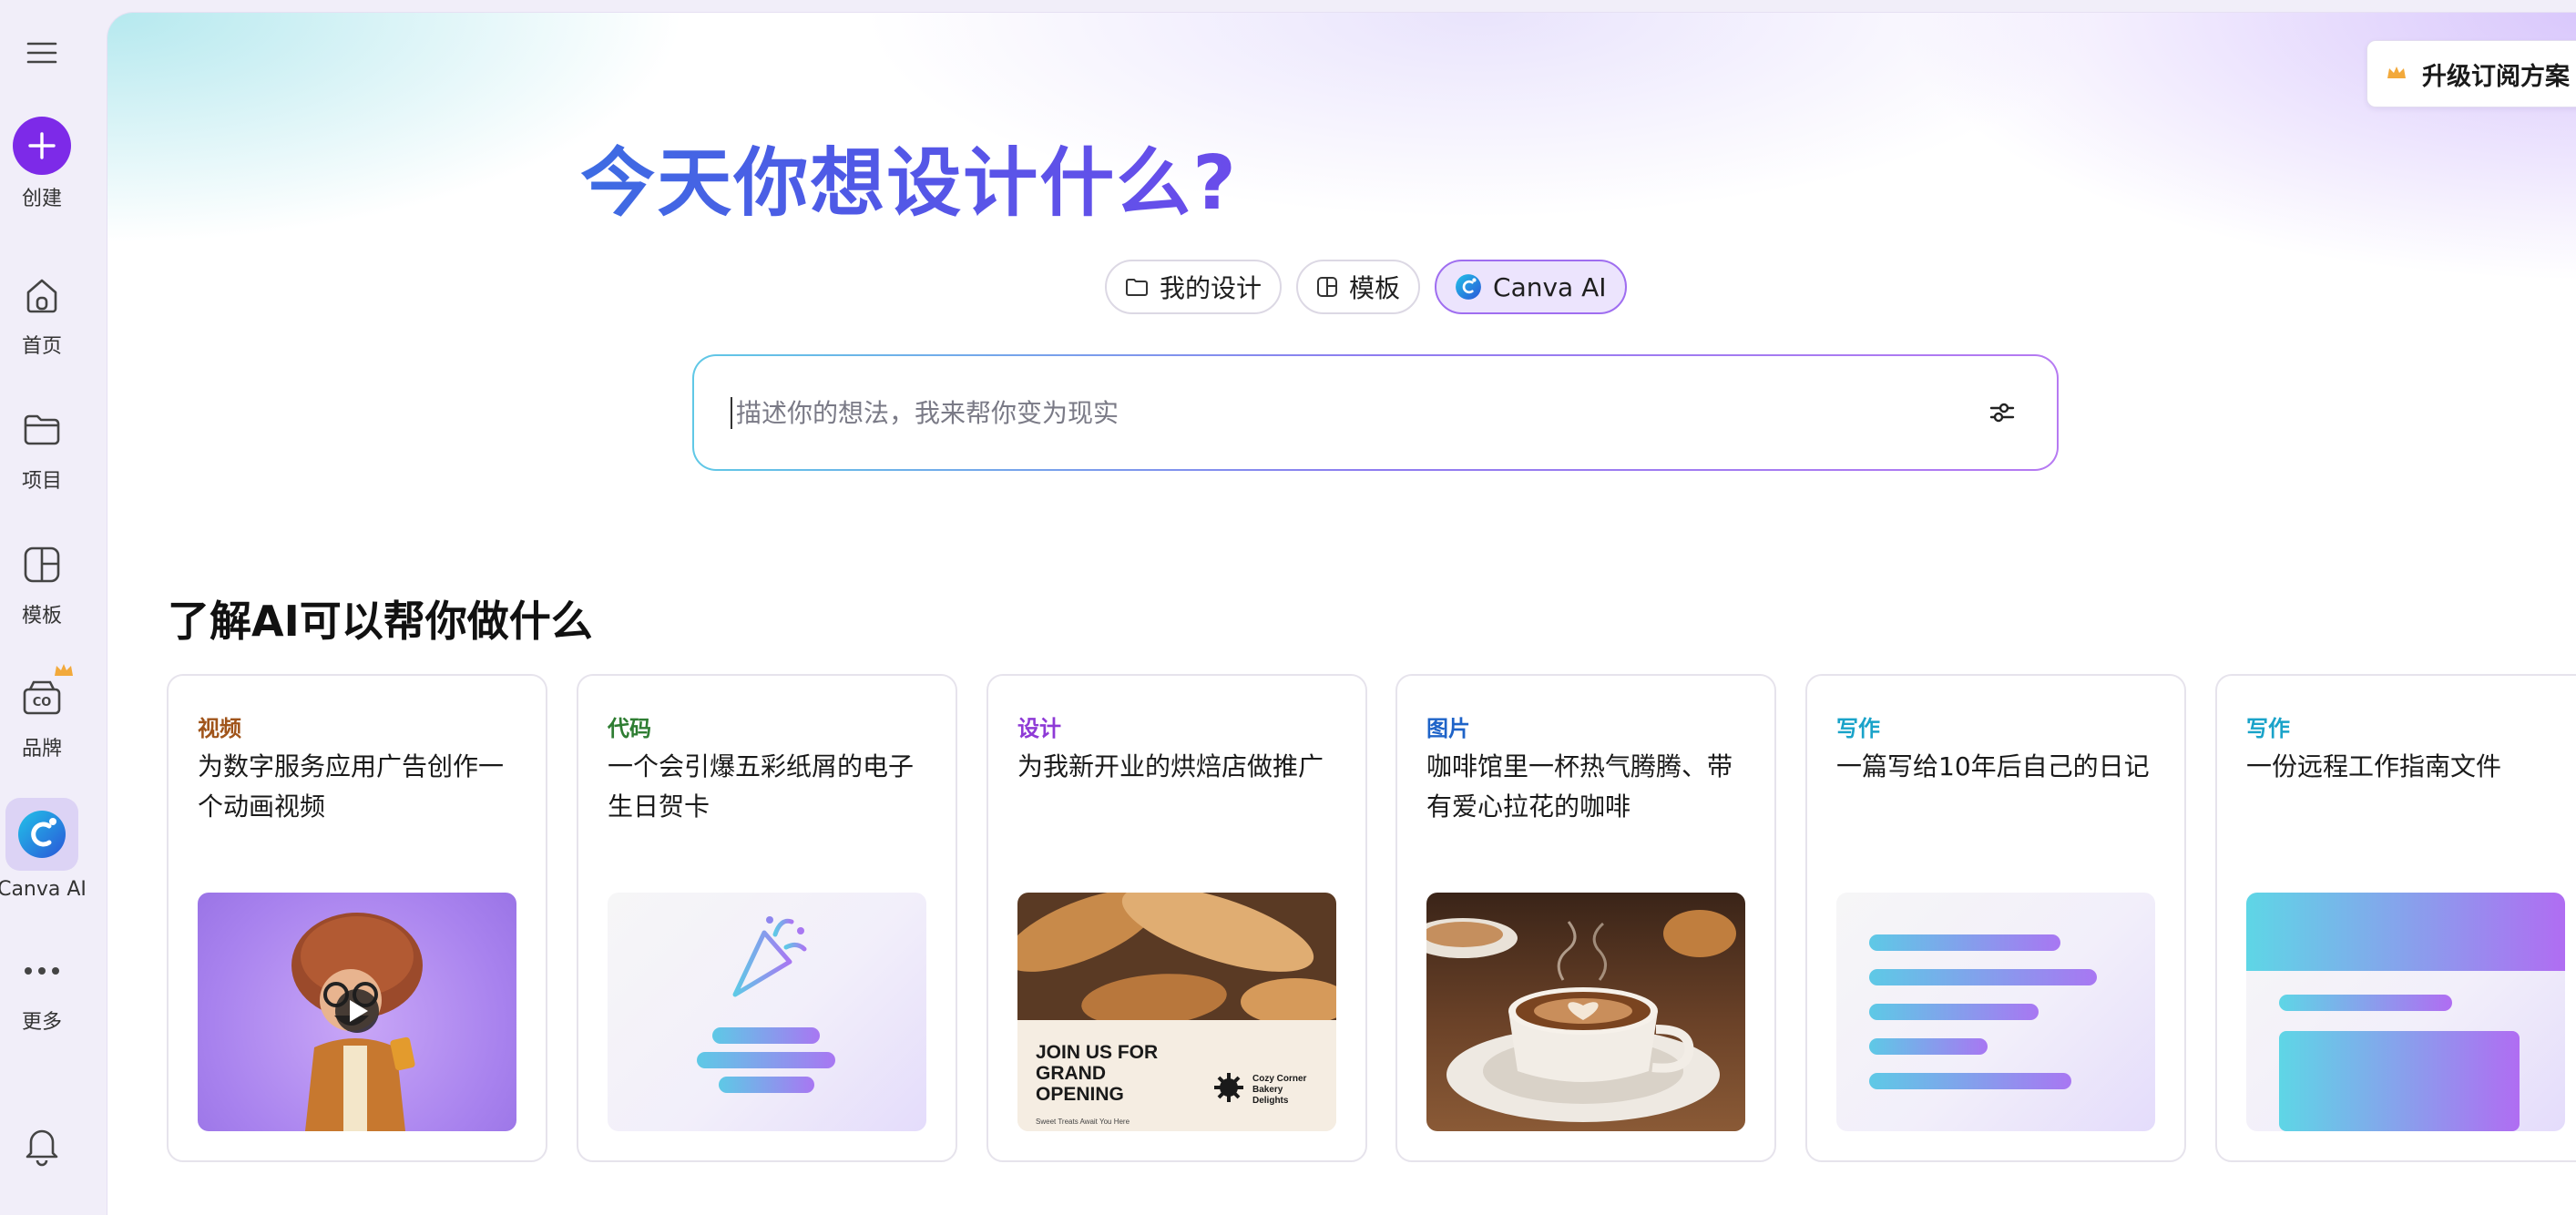 This screenshot has width=2576, height=1215. Describe the element at coordinates (1083, 1122) in the screenshot. I see `poster-tagline: Sweet Treats Await You Here` at that location.